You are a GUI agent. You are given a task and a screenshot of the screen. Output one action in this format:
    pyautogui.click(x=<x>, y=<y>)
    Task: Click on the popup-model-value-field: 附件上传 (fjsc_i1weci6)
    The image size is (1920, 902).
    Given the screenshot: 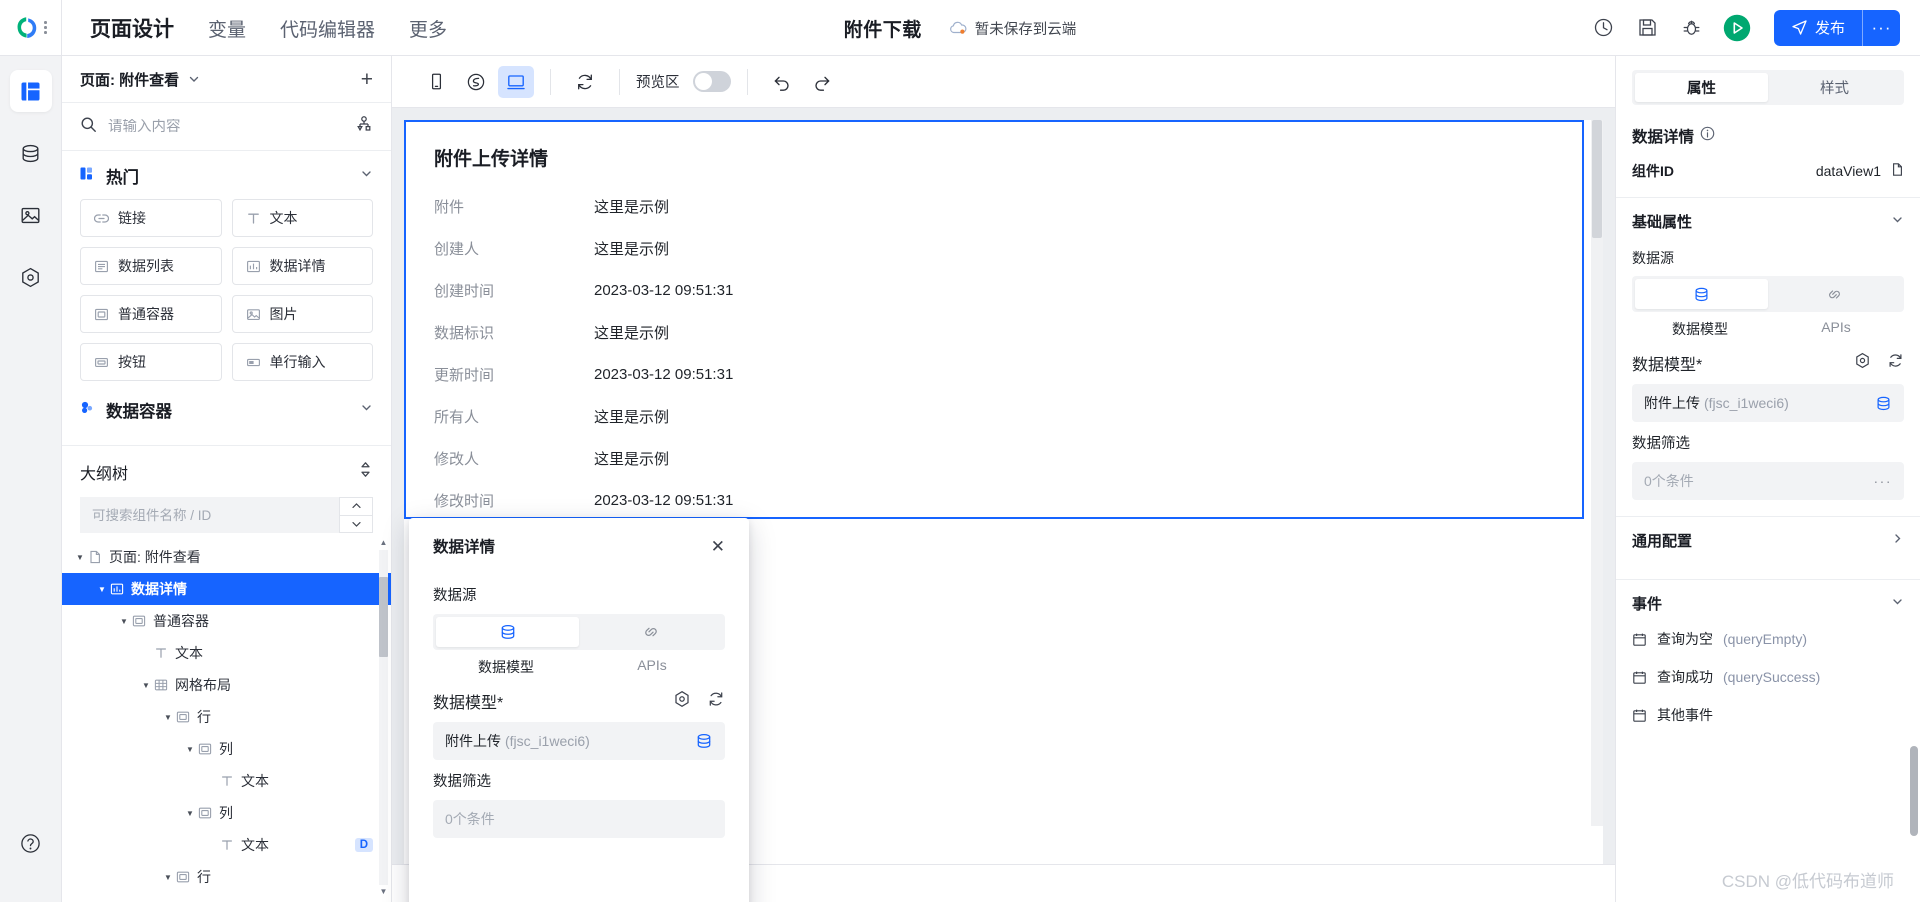 What is the action you would take?
    pyautogui.click(x=579, y=741)
    